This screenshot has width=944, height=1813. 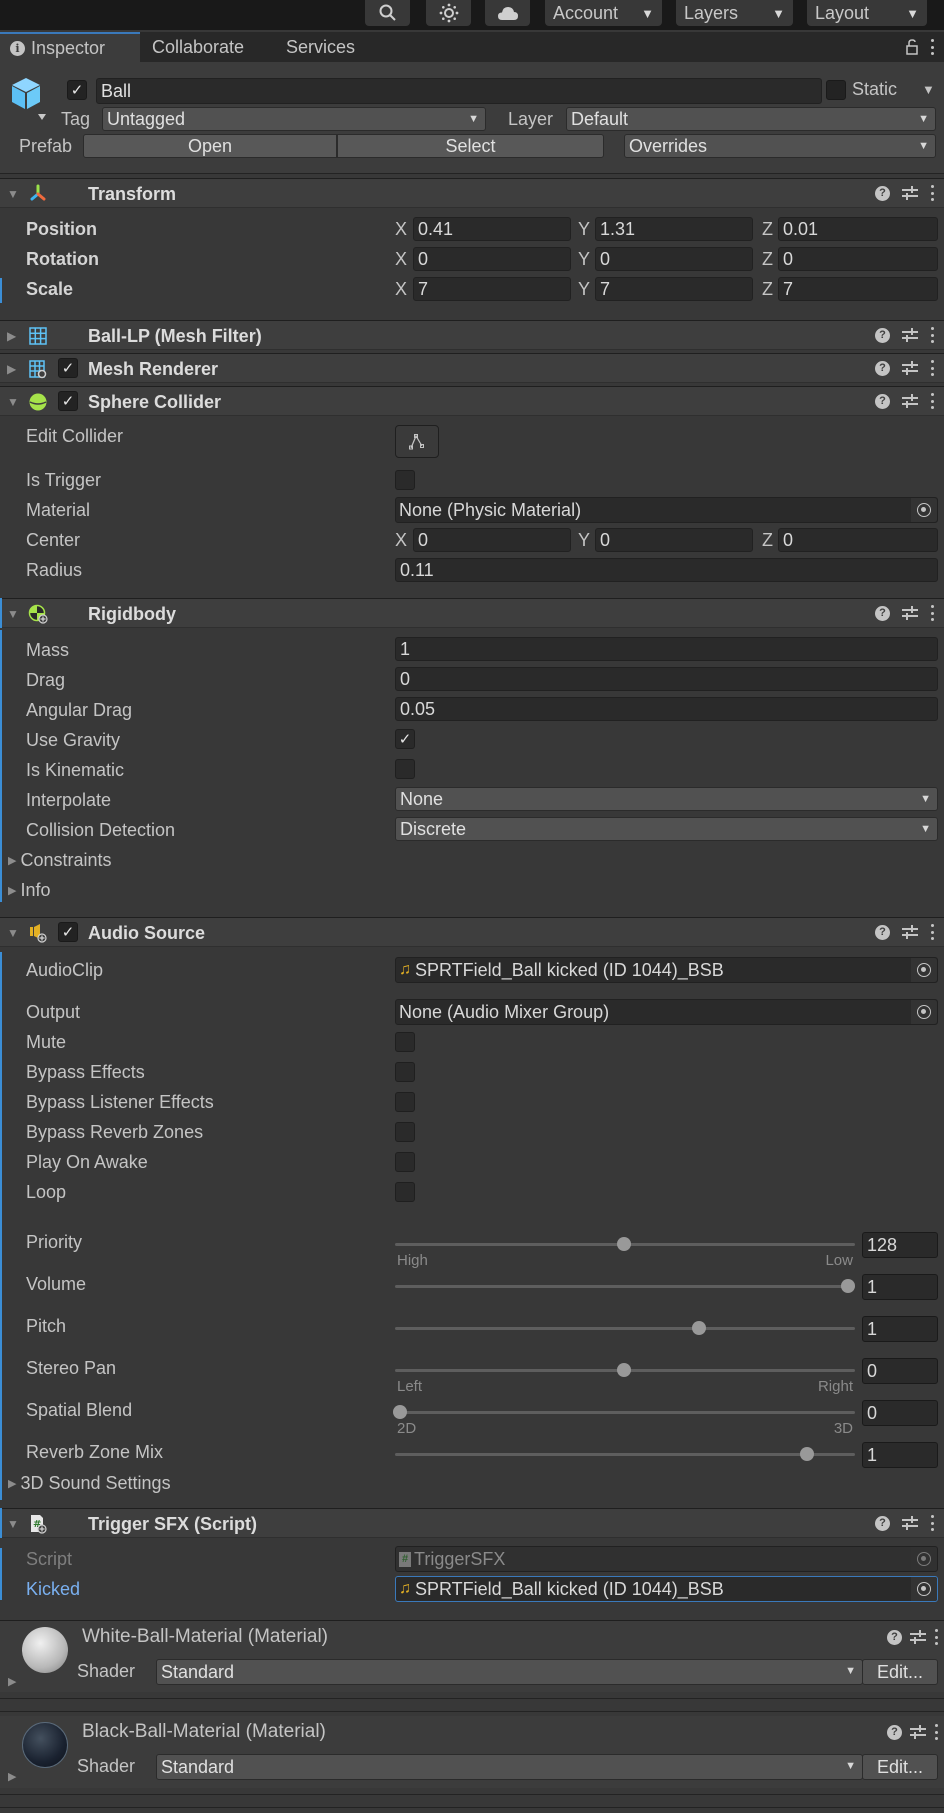 What do you see at coordinates (900, 1287) in the screenshot?
I see `volume-input: 1` at bounding box center [900, 1287].